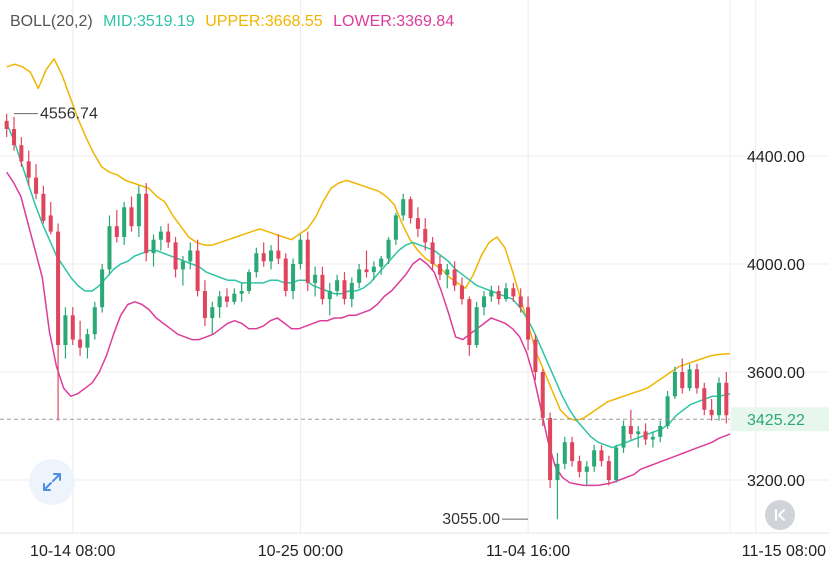 Image resolution: width=829 pixels, height=578 pixels. Describe the element at coordinates (364, 21) in the screenshot. I see `lower-legend-label: LOWER:` at that location.